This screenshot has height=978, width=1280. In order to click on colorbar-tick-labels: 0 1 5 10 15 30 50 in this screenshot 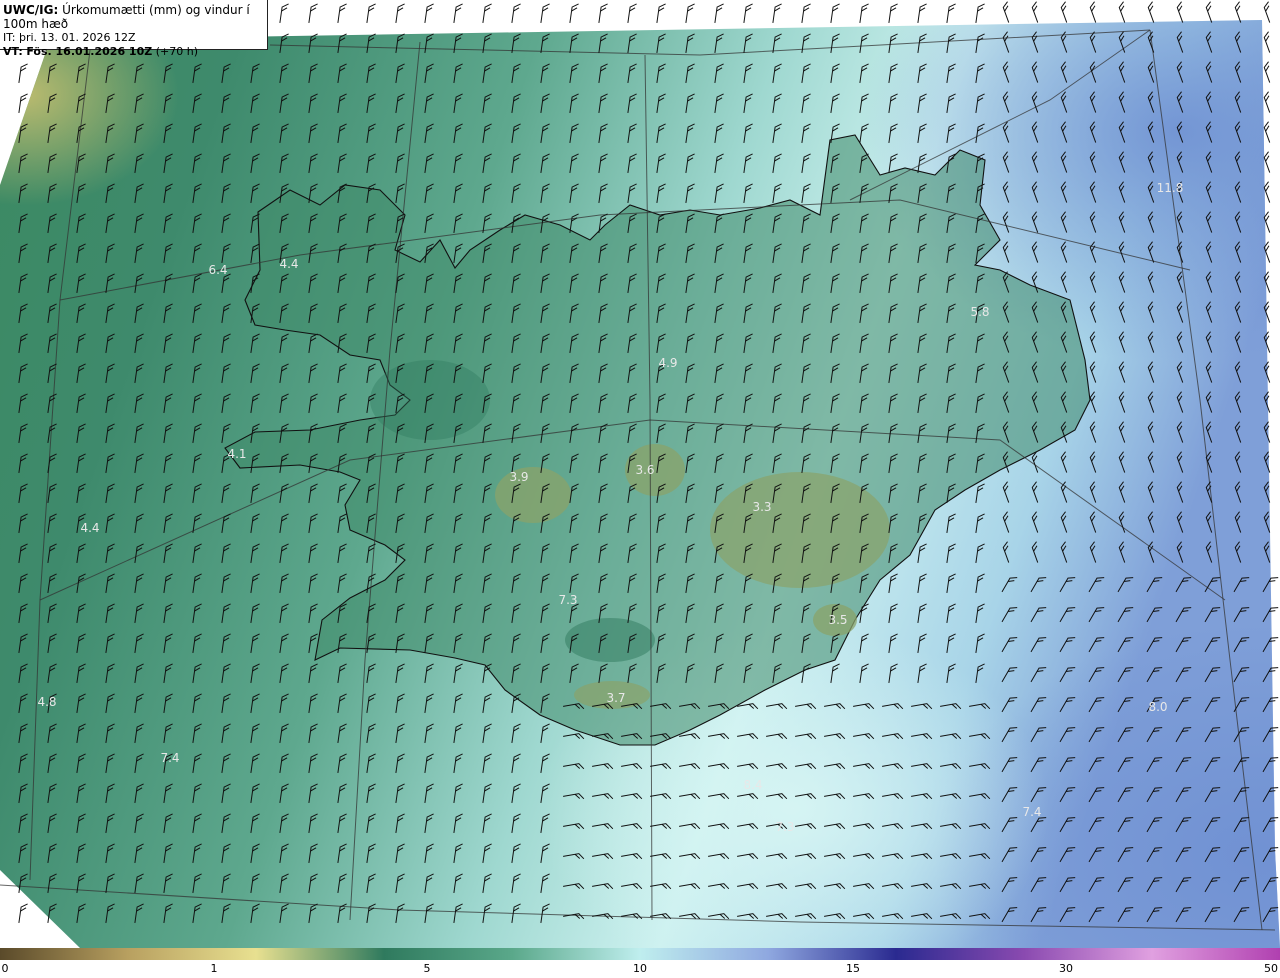, I will do `click(640, 970)`.